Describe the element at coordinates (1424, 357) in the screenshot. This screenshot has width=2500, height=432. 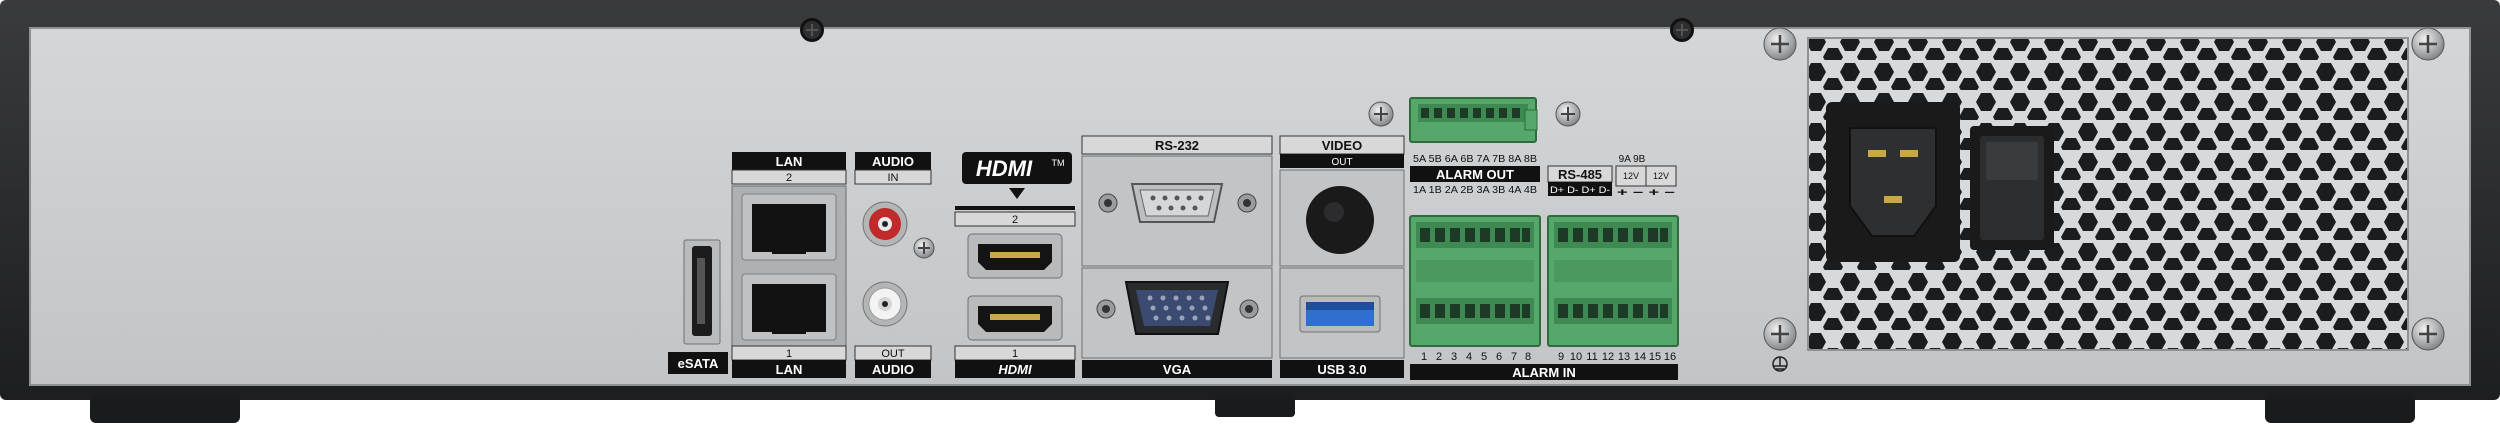
I see `alarm-in-number: 1` at that location.